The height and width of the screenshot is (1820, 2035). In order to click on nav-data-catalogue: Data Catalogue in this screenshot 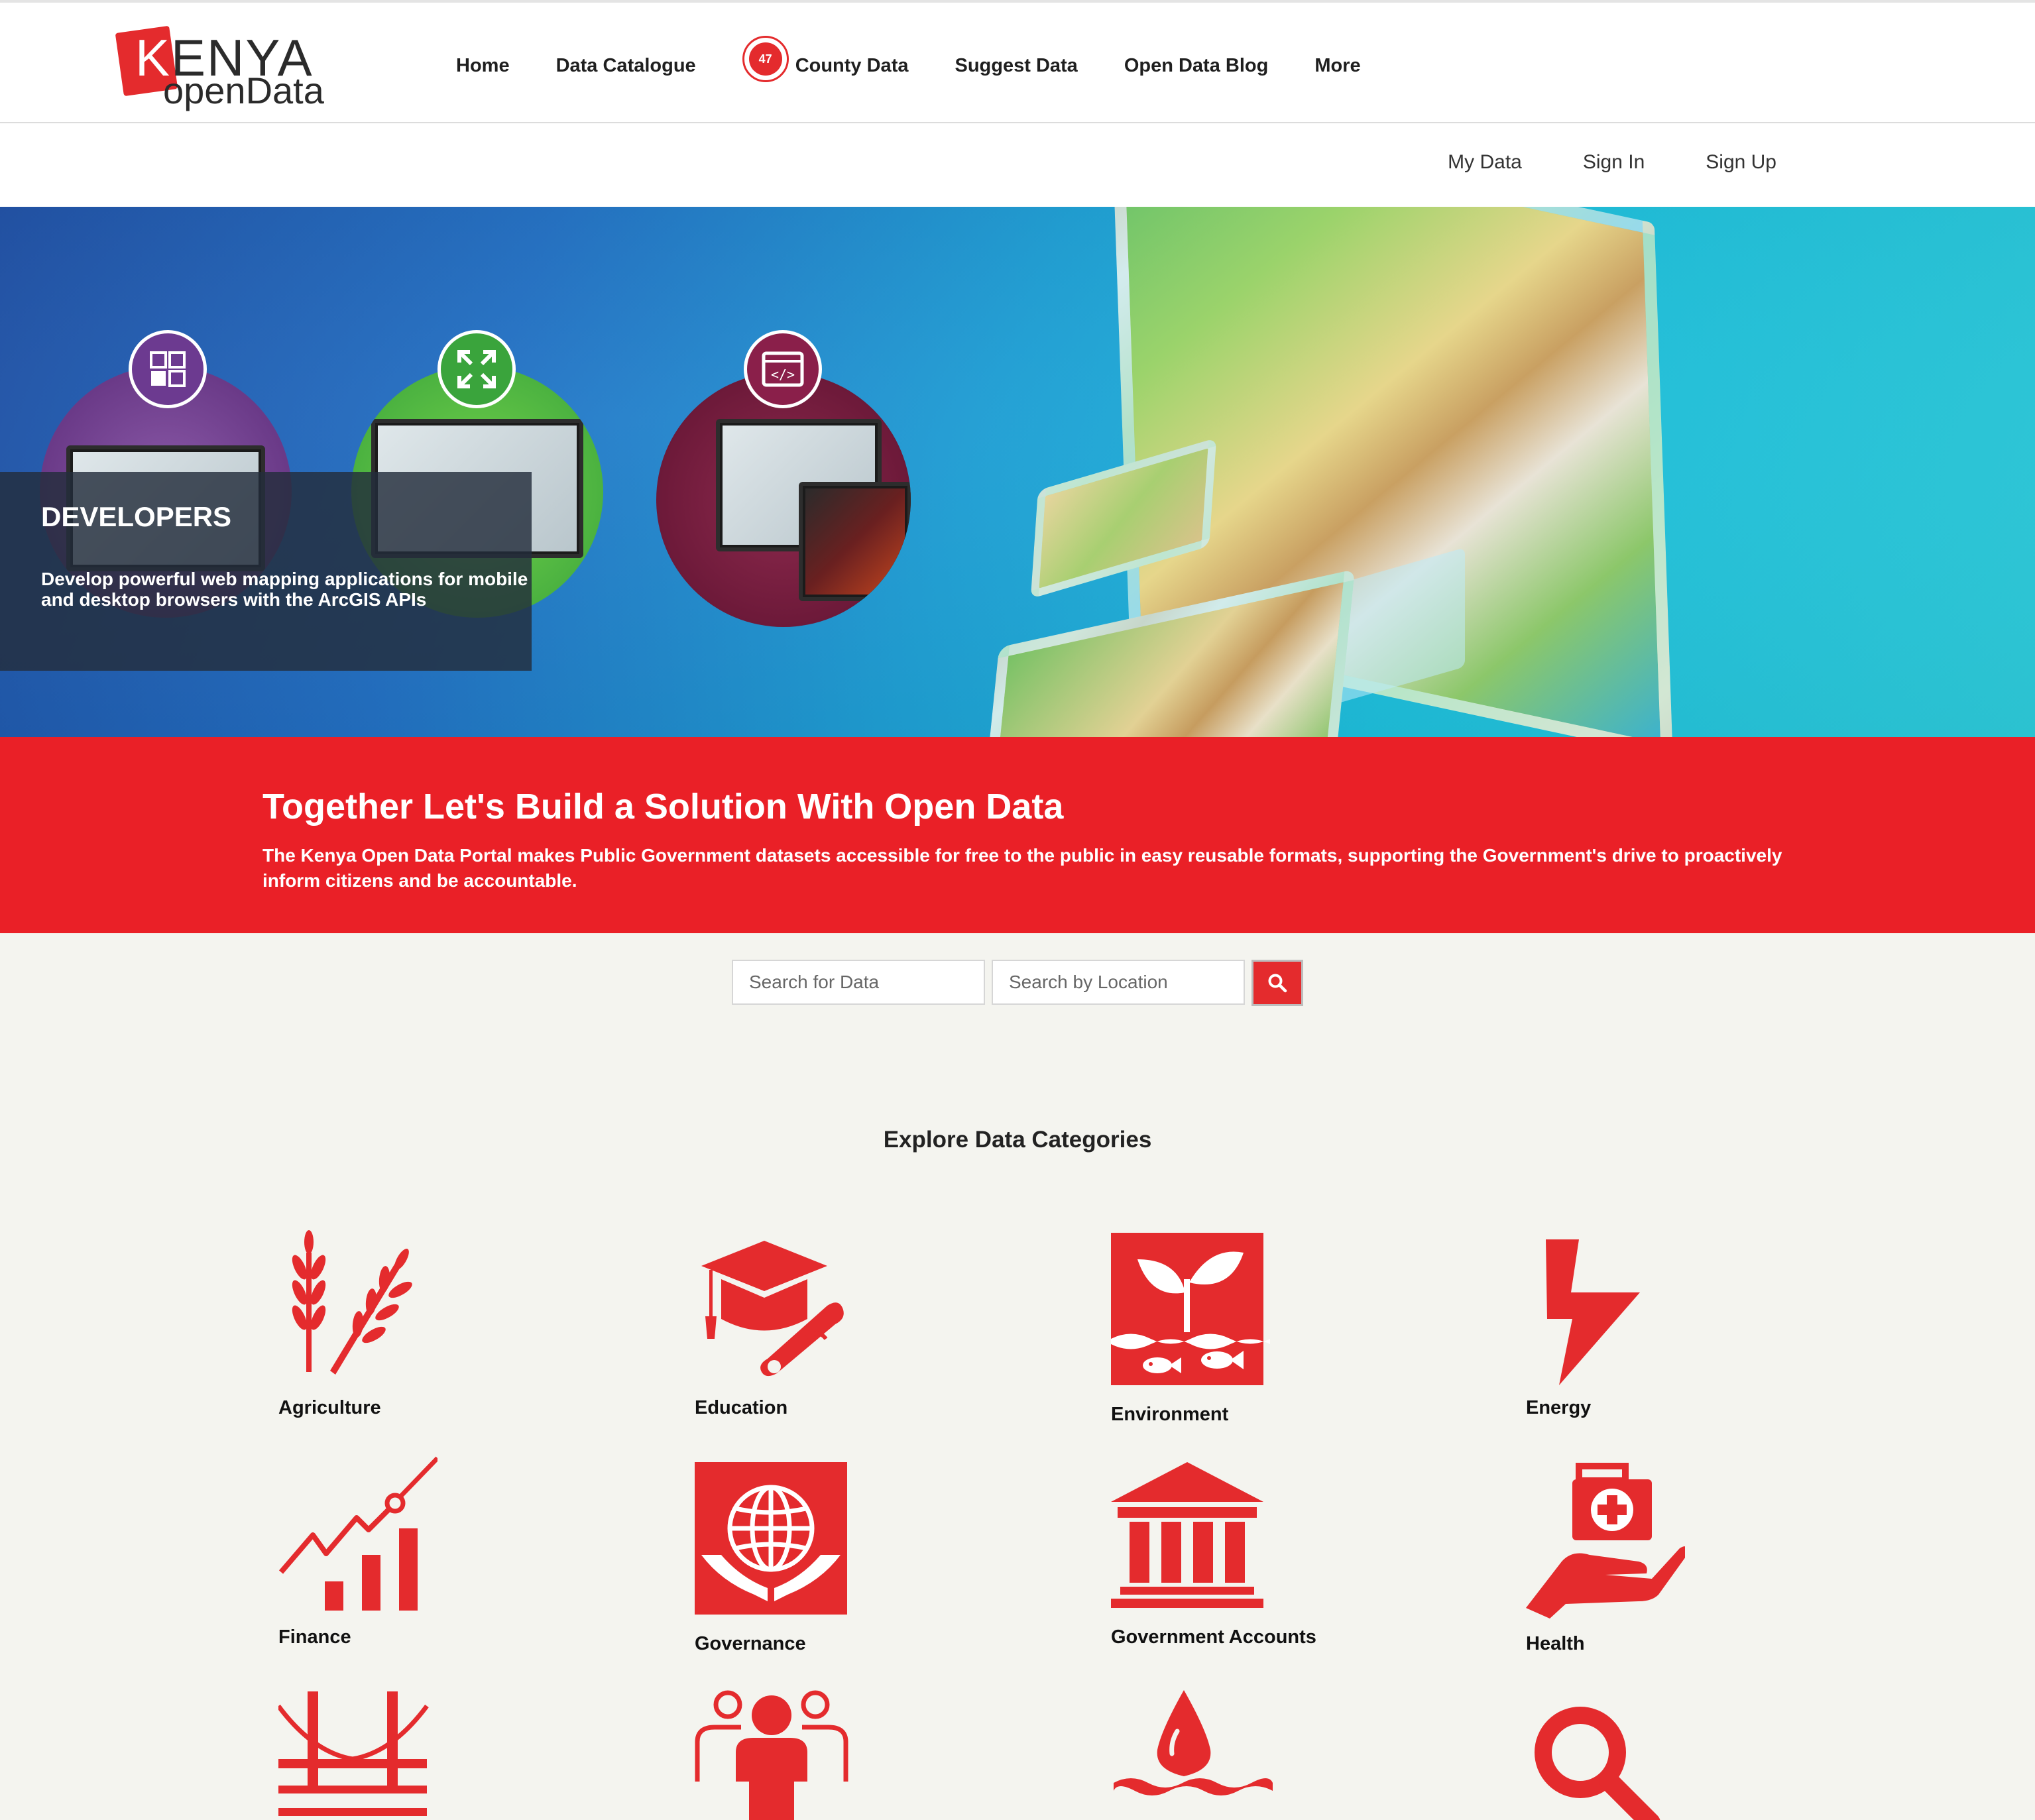, I will do `click(626, 66)`.